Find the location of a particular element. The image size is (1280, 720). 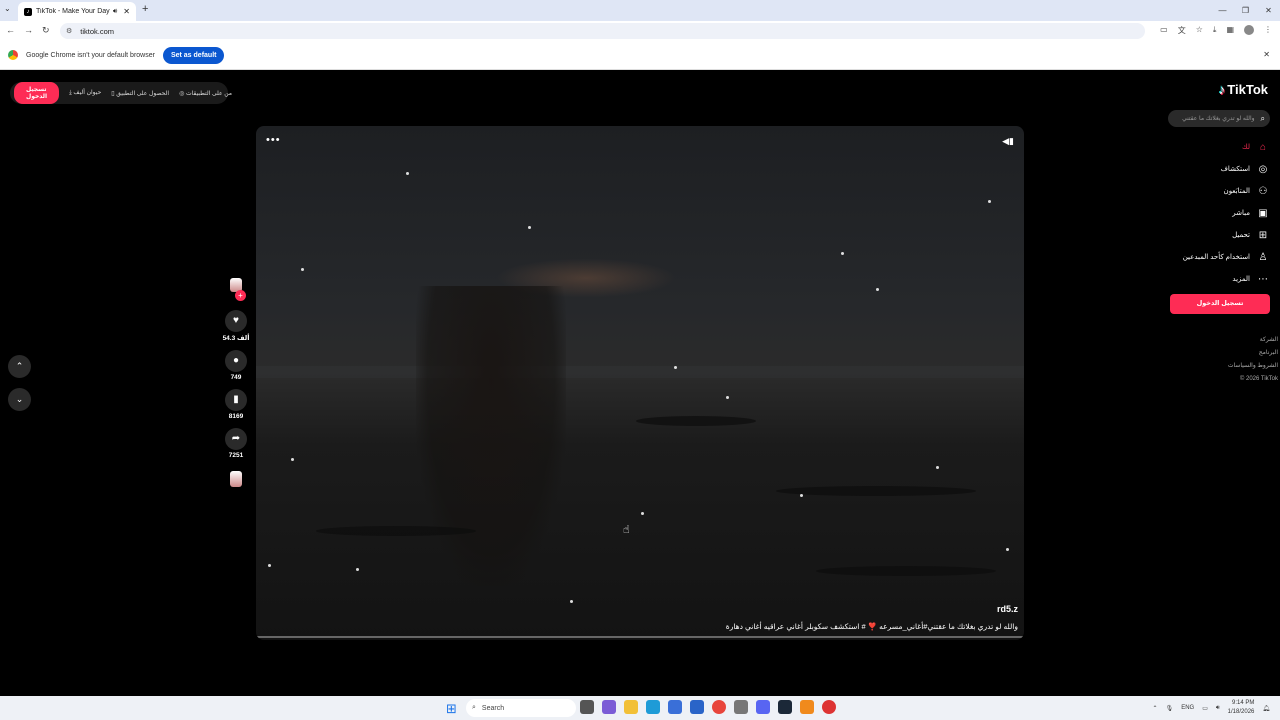

file-explorer-icon is located at coordinates (631, 707).